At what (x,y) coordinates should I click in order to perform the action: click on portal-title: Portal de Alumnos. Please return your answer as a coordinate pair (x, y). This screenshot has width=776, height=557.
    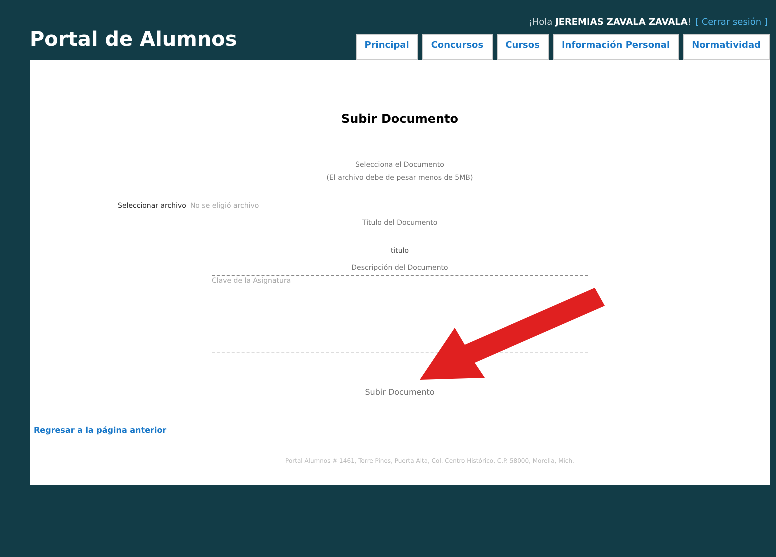
    Looking at the image, I should click on (134, 39).